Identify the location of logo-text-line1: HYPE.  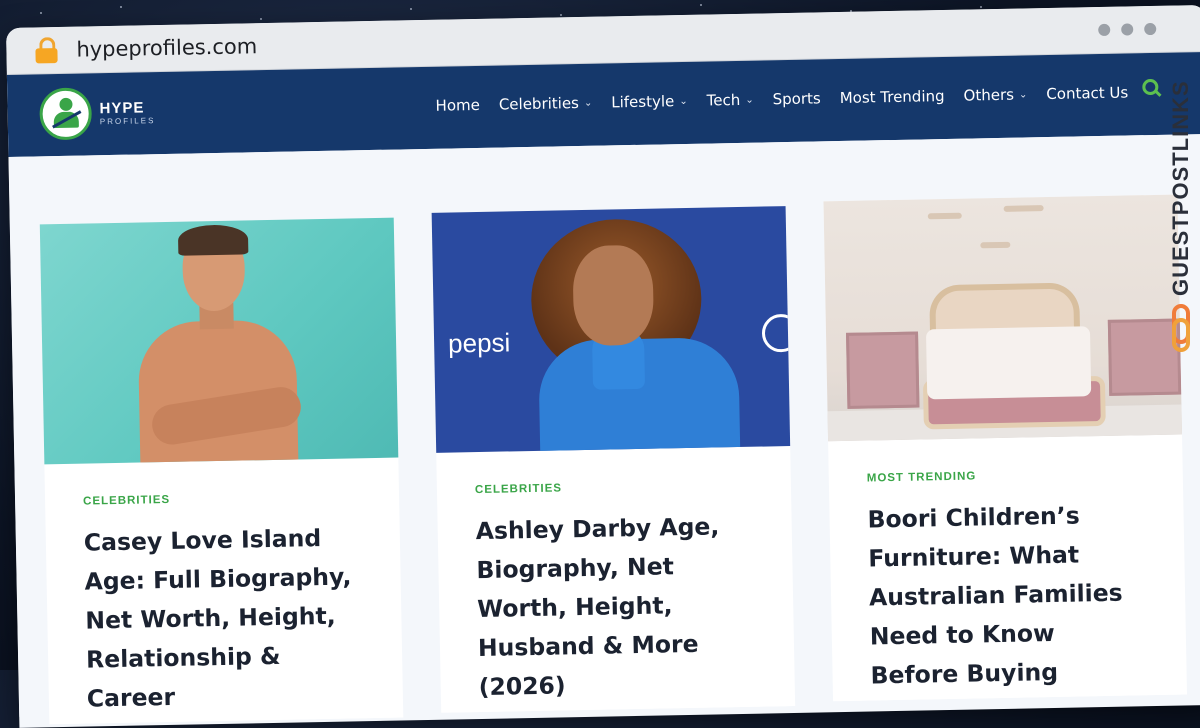
(122, 107).